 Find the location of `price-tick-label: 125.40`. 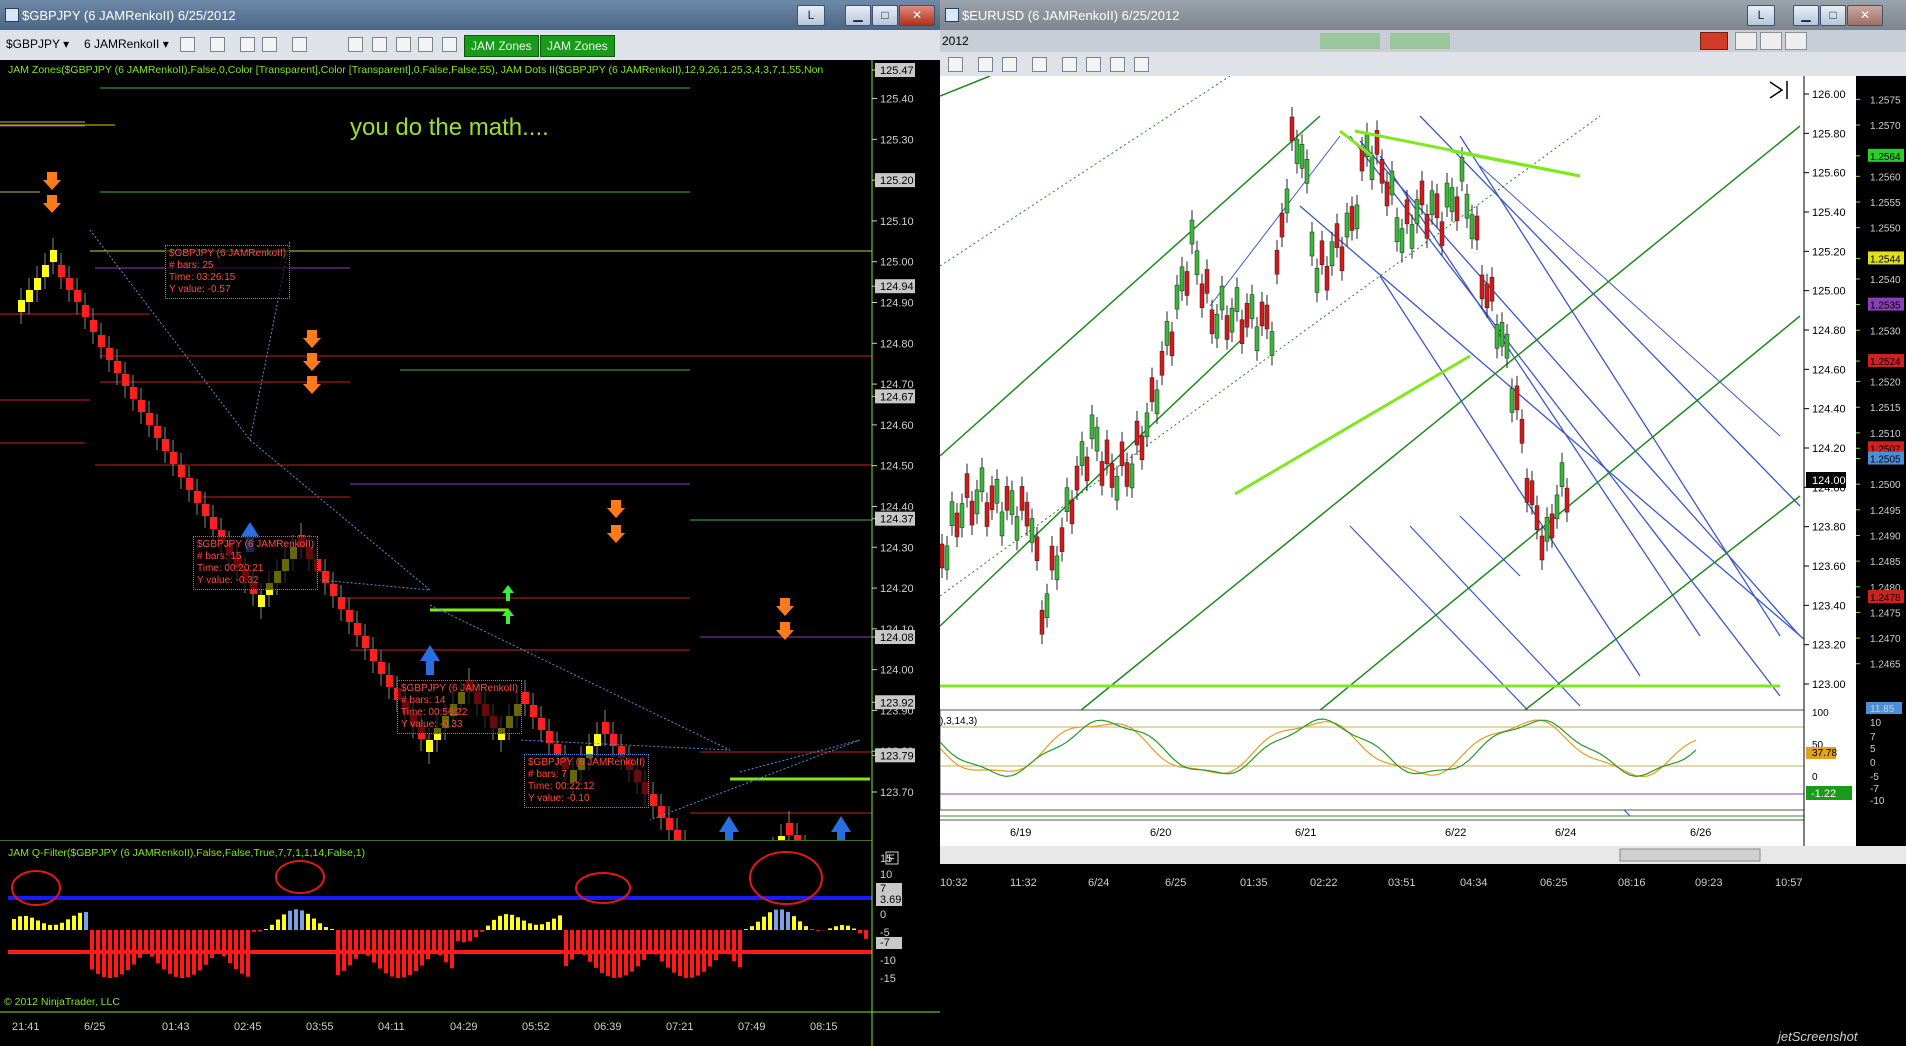

price-tick-label: 125.40 is located at coordinates (1829, 213).